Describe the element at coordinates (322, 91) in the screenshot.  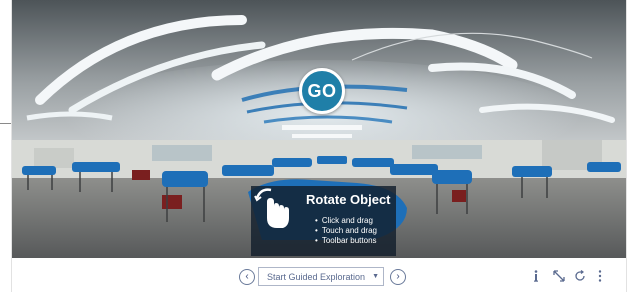
I see `go-button: GO` at that location.